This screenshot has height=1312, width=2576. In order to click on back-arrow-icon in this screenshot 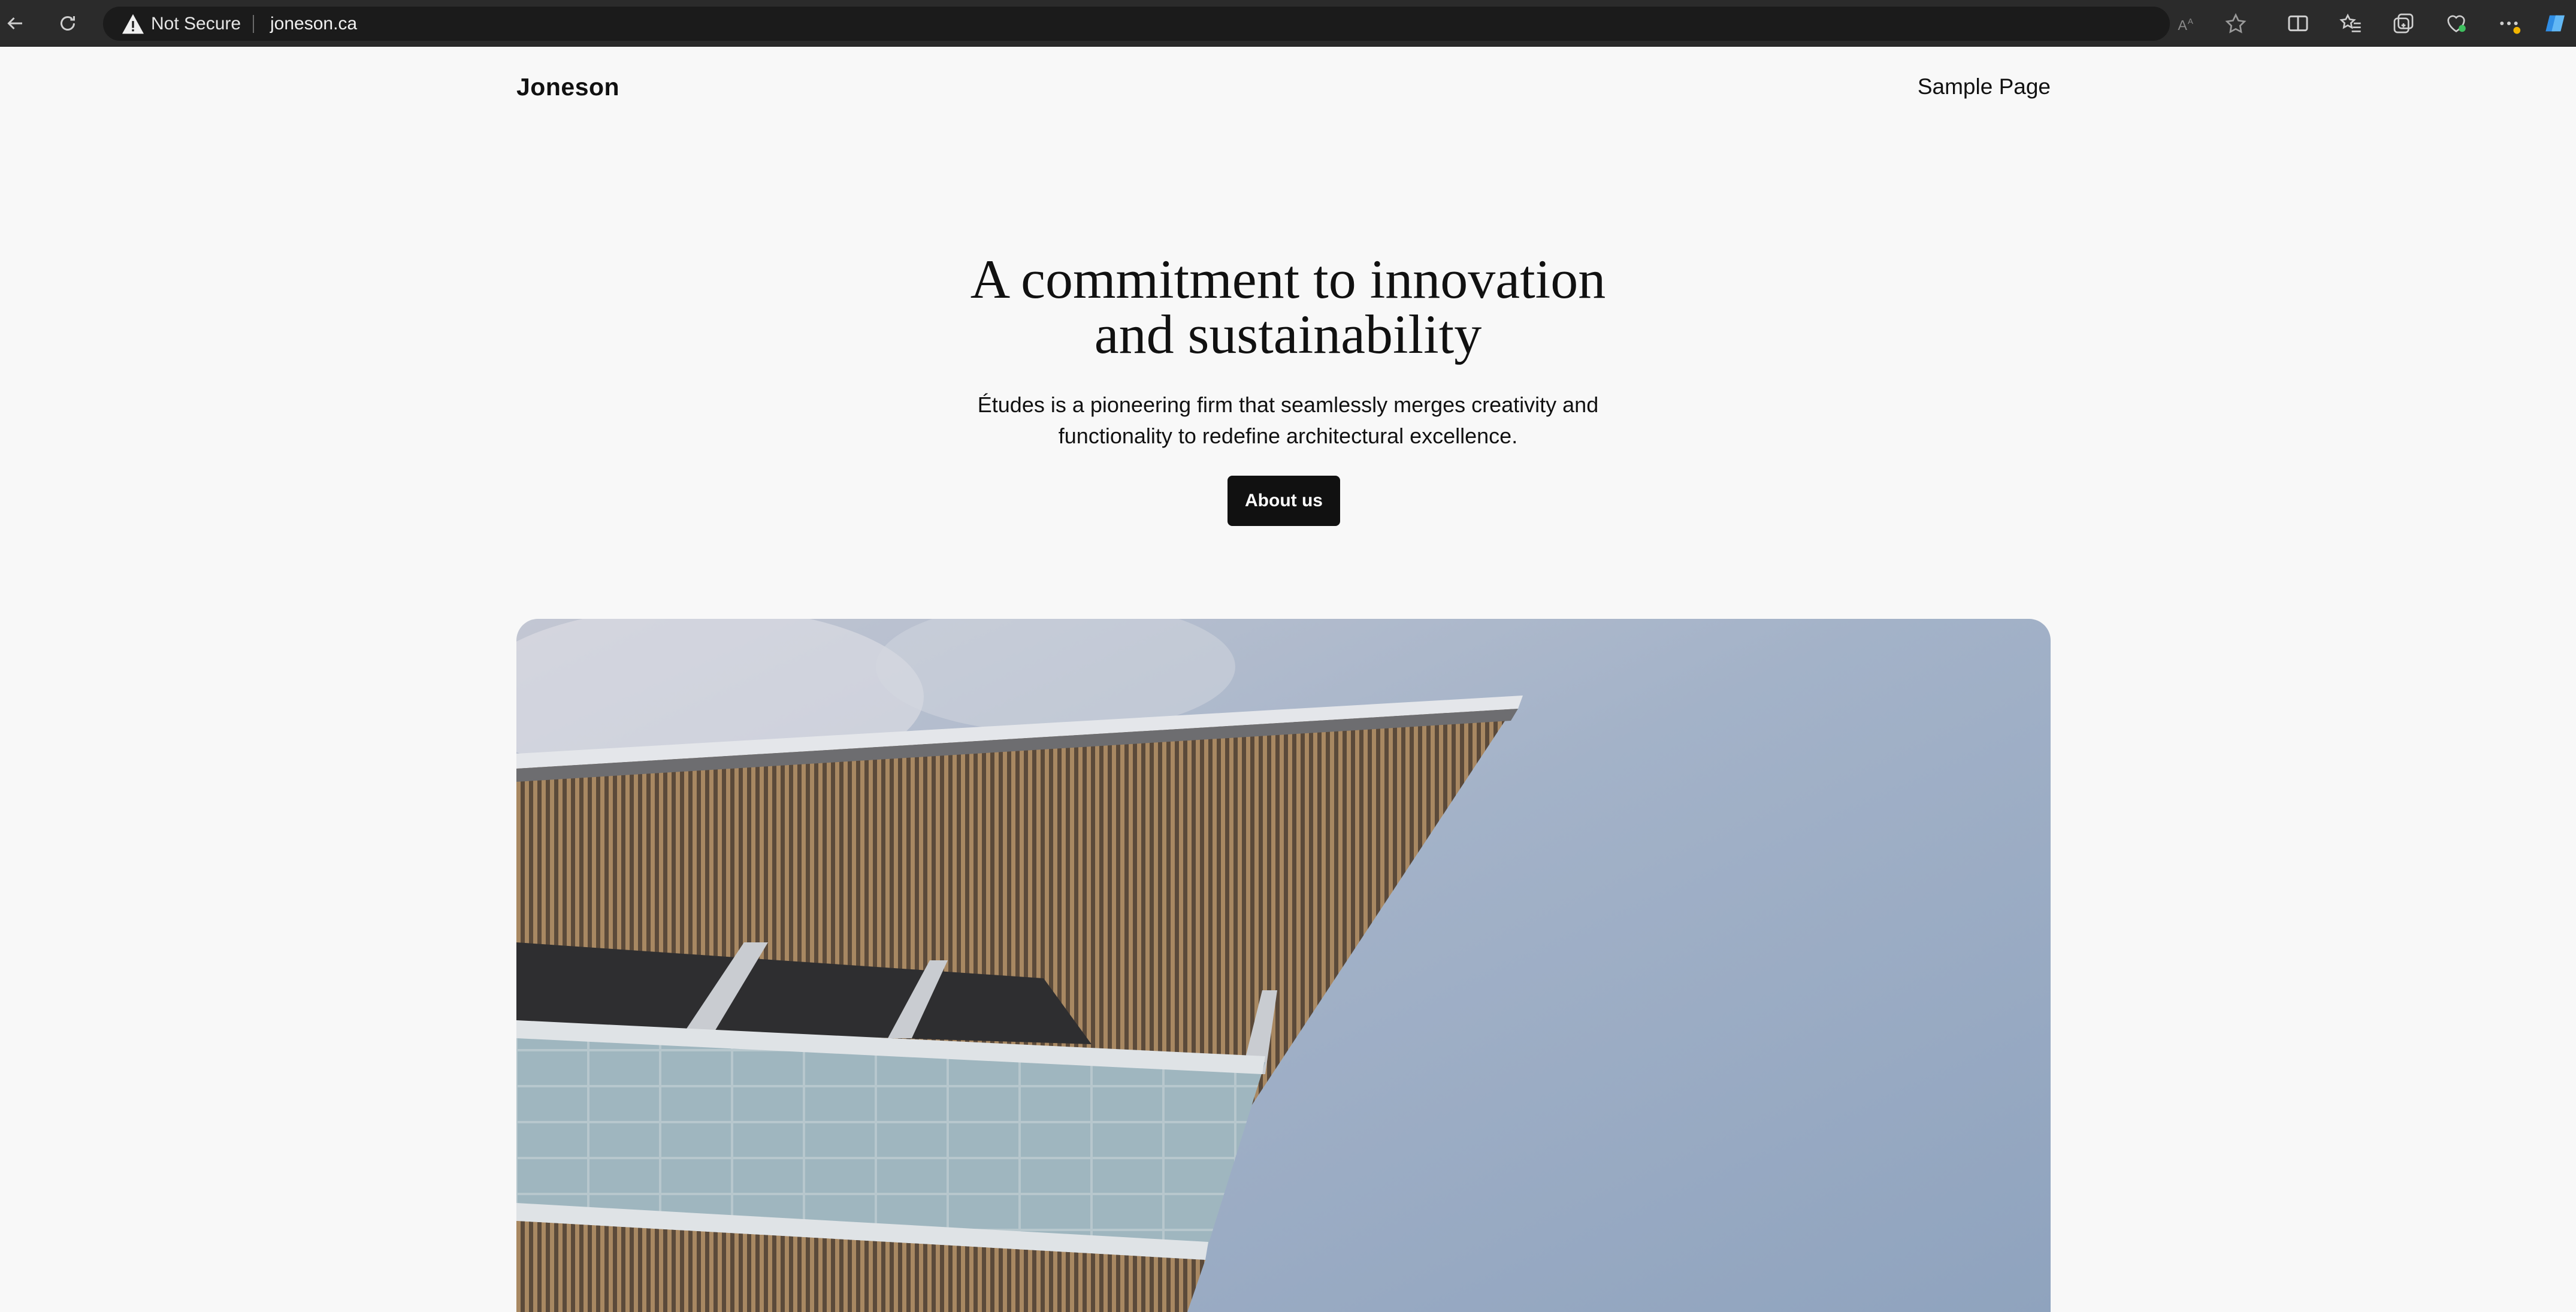, I will do `click(15, 23)`.